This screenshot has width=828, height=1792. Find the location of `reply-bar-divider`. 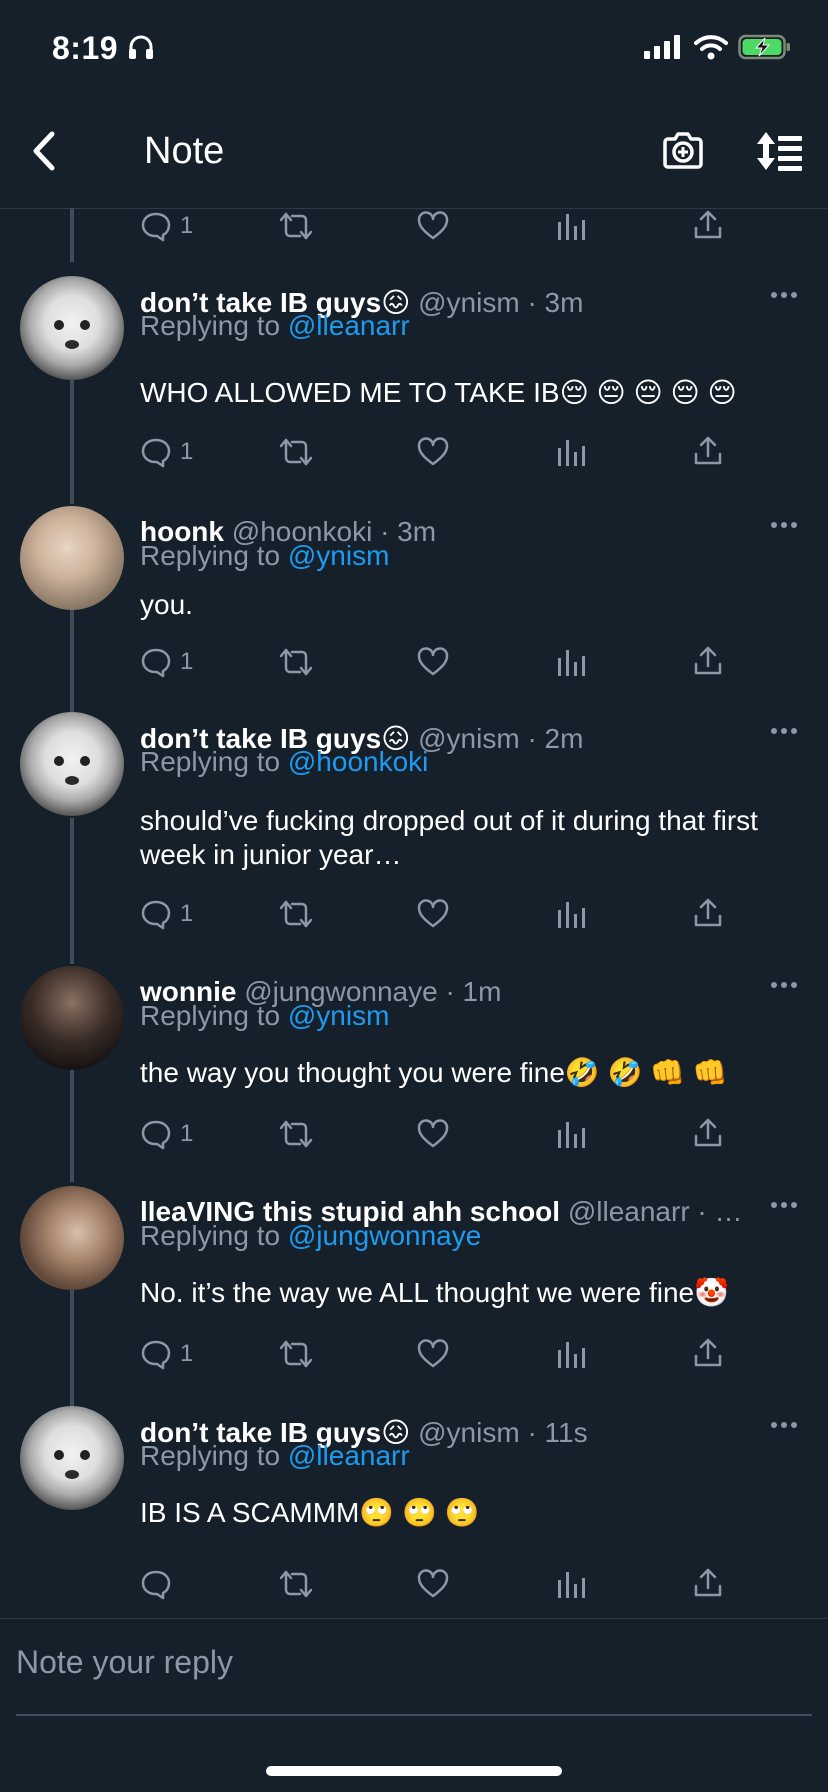

reply-bar-divider is located at coordinates (414, 1618).